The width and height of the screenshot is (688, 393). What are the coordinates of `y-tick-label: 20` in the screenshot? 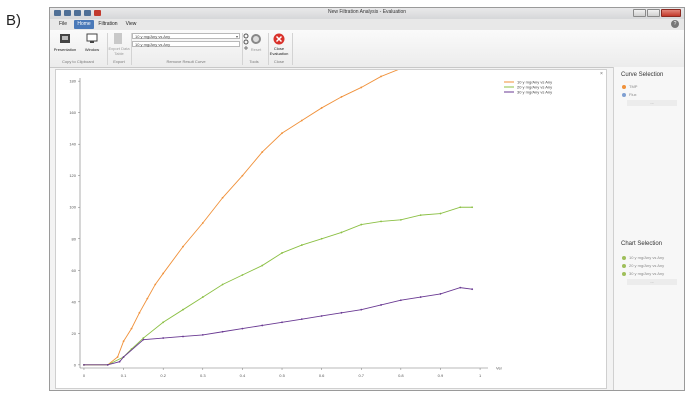 It's located at (74, 333).